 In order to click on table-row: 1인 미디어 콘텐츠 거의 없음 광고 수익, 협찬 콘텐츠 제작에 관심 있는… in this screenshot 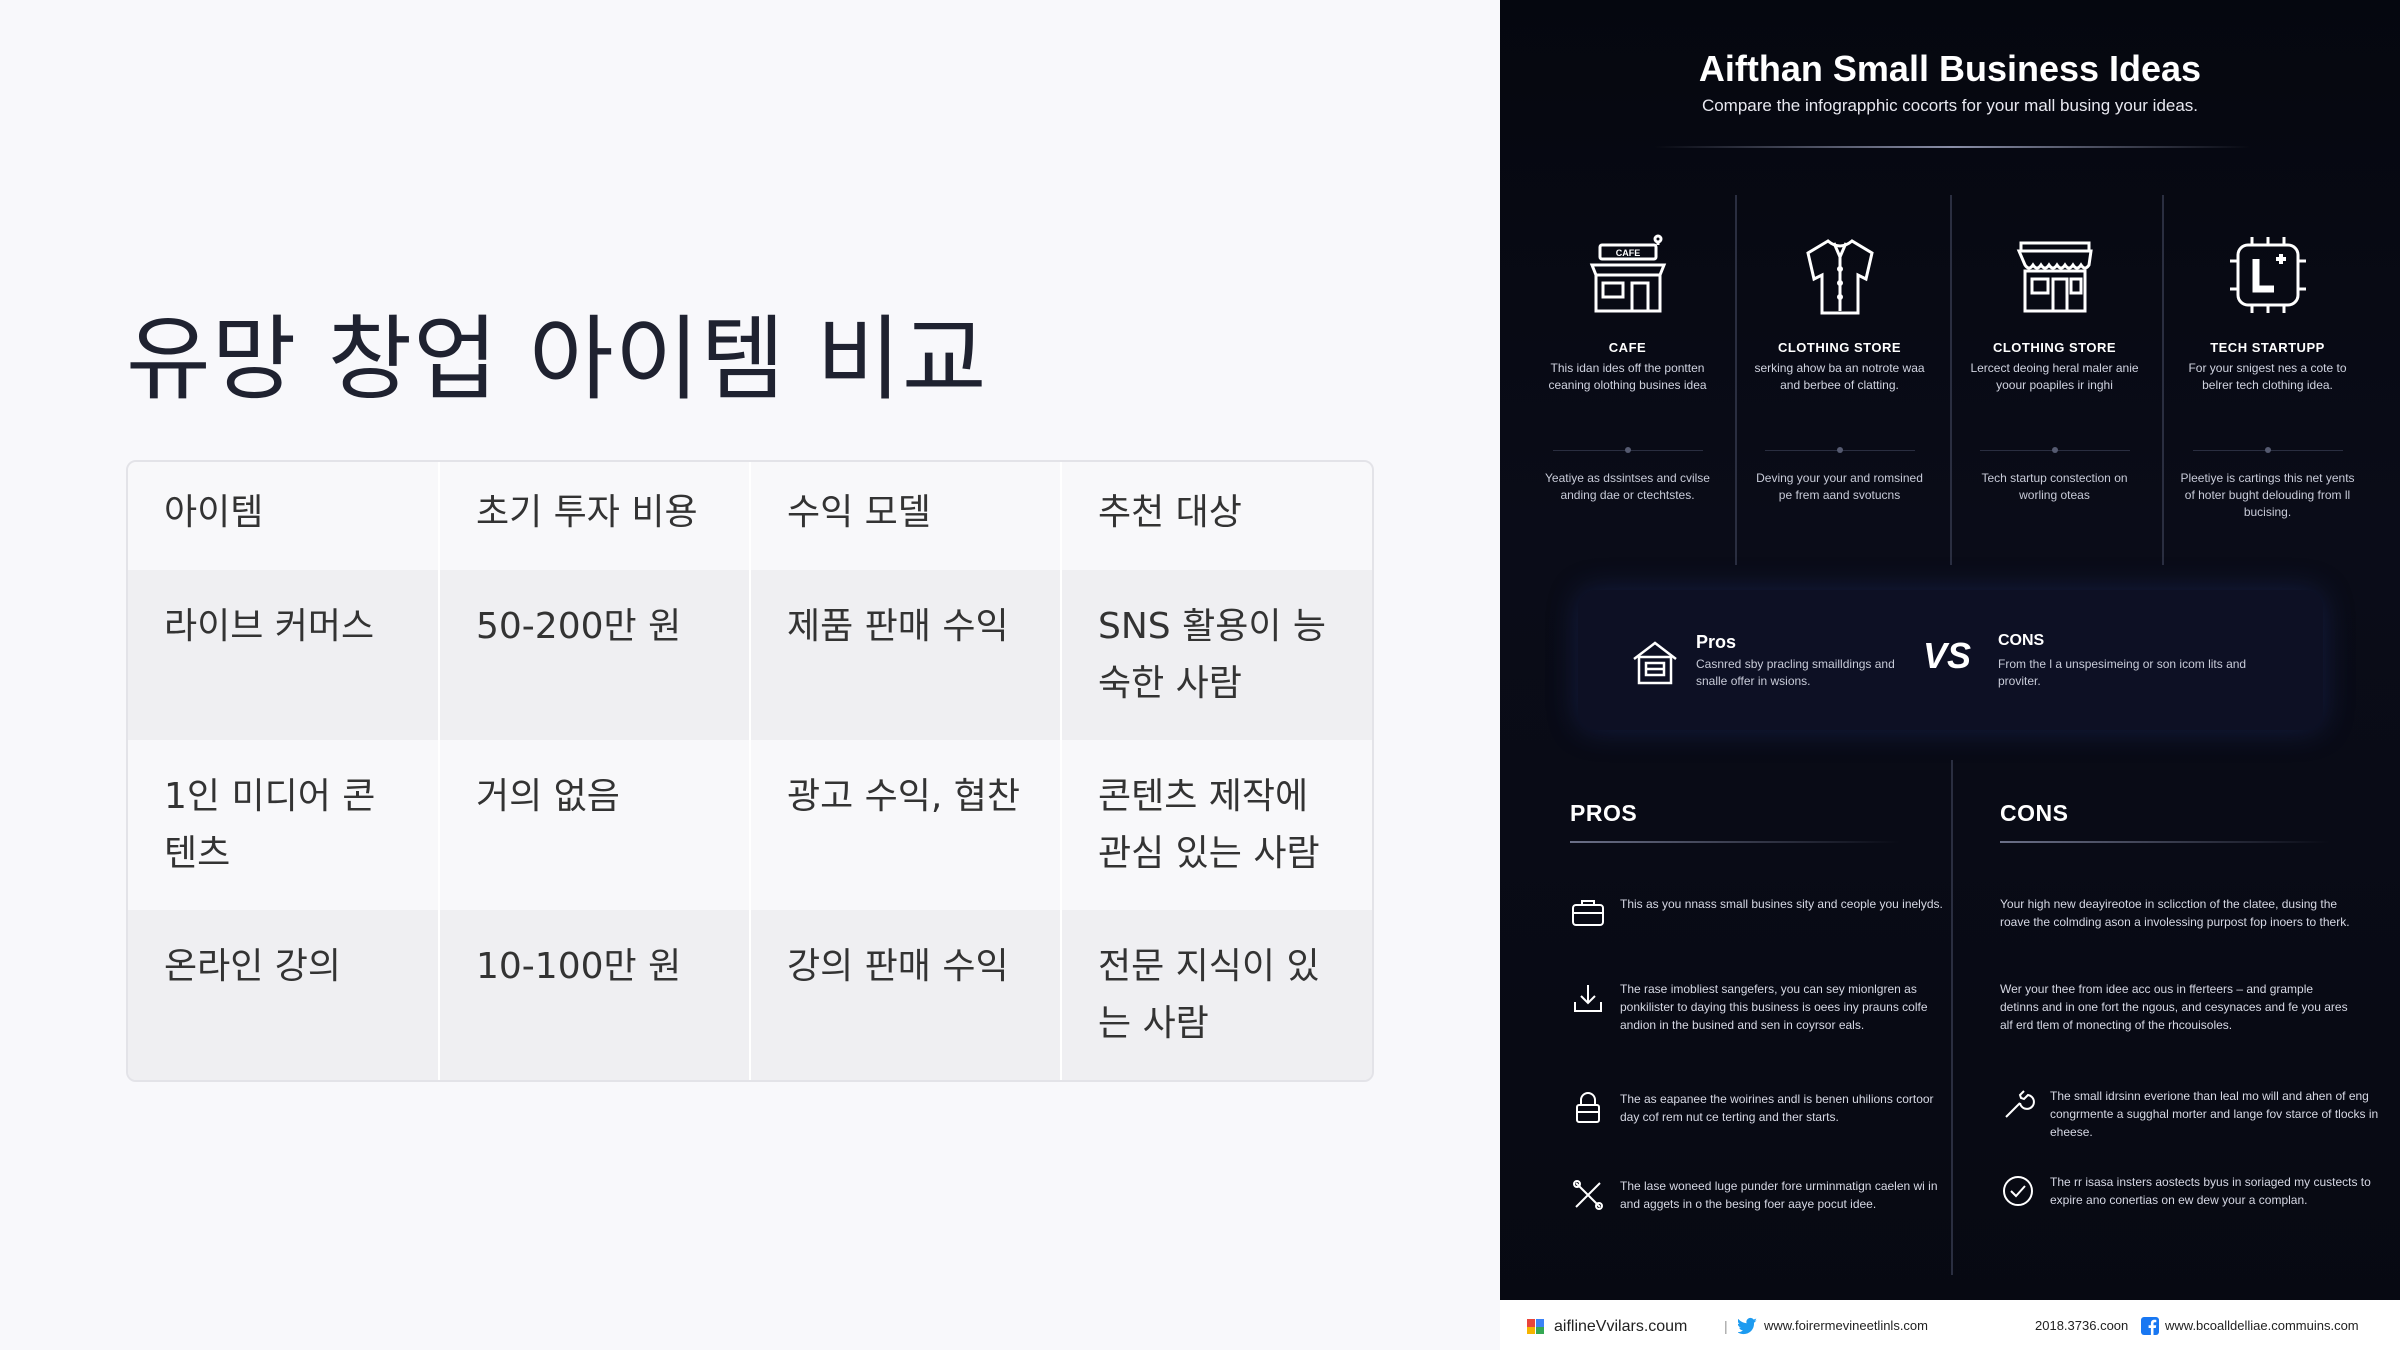, I will do `click(750, 825)`.